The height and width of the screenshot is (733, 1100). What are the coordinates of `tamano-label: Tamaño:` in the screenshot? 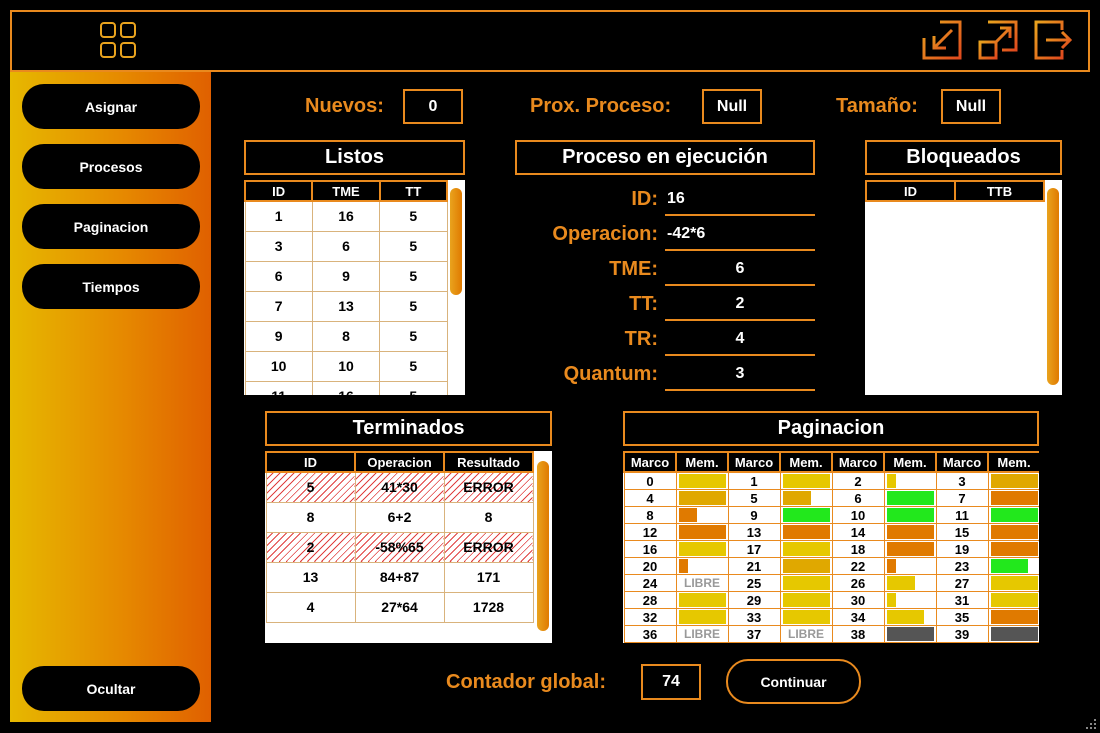 It's located at (877, 106).